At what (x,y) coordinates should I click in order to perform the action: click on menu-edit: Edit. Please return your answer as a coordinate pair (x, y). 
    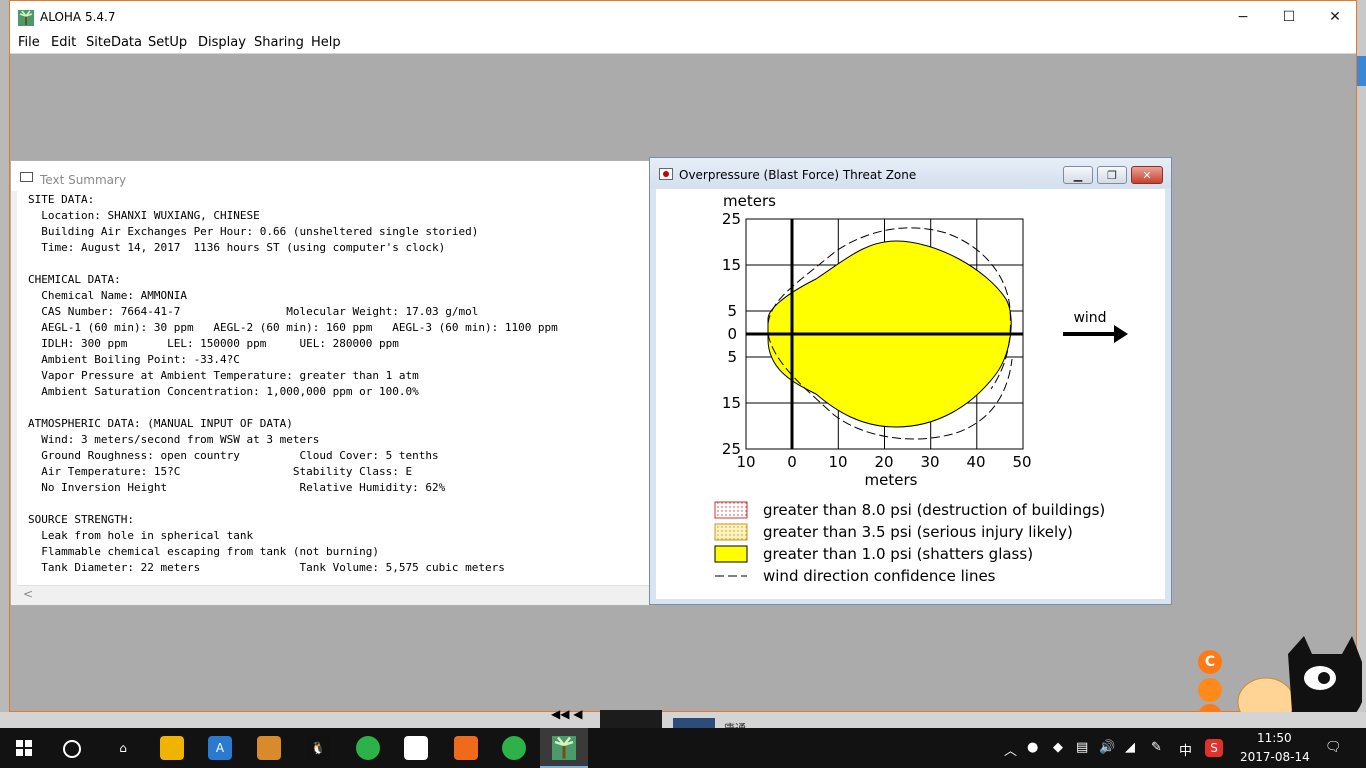
    Looking at the image, I should click on (63, 42).